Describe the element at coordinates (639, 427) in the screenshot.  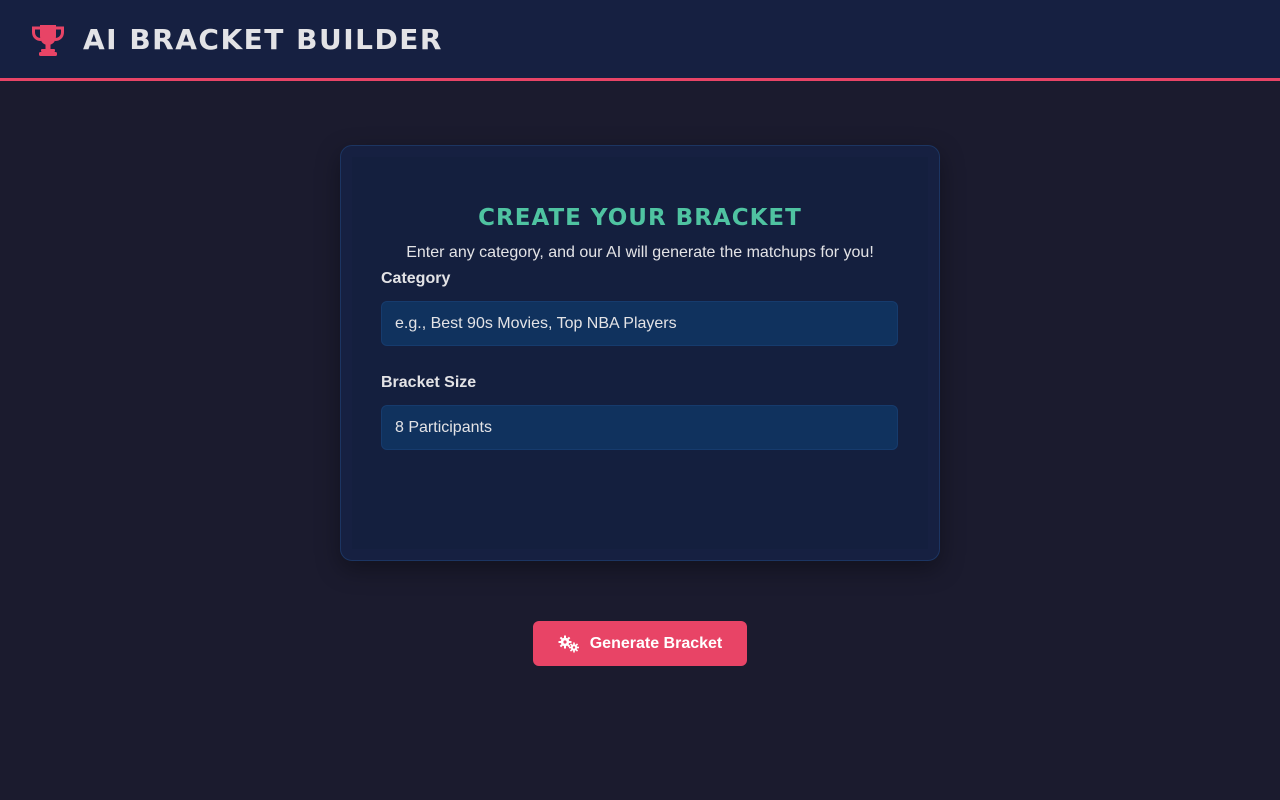
I see `bracket-size-select: 8 Participants` at that location.